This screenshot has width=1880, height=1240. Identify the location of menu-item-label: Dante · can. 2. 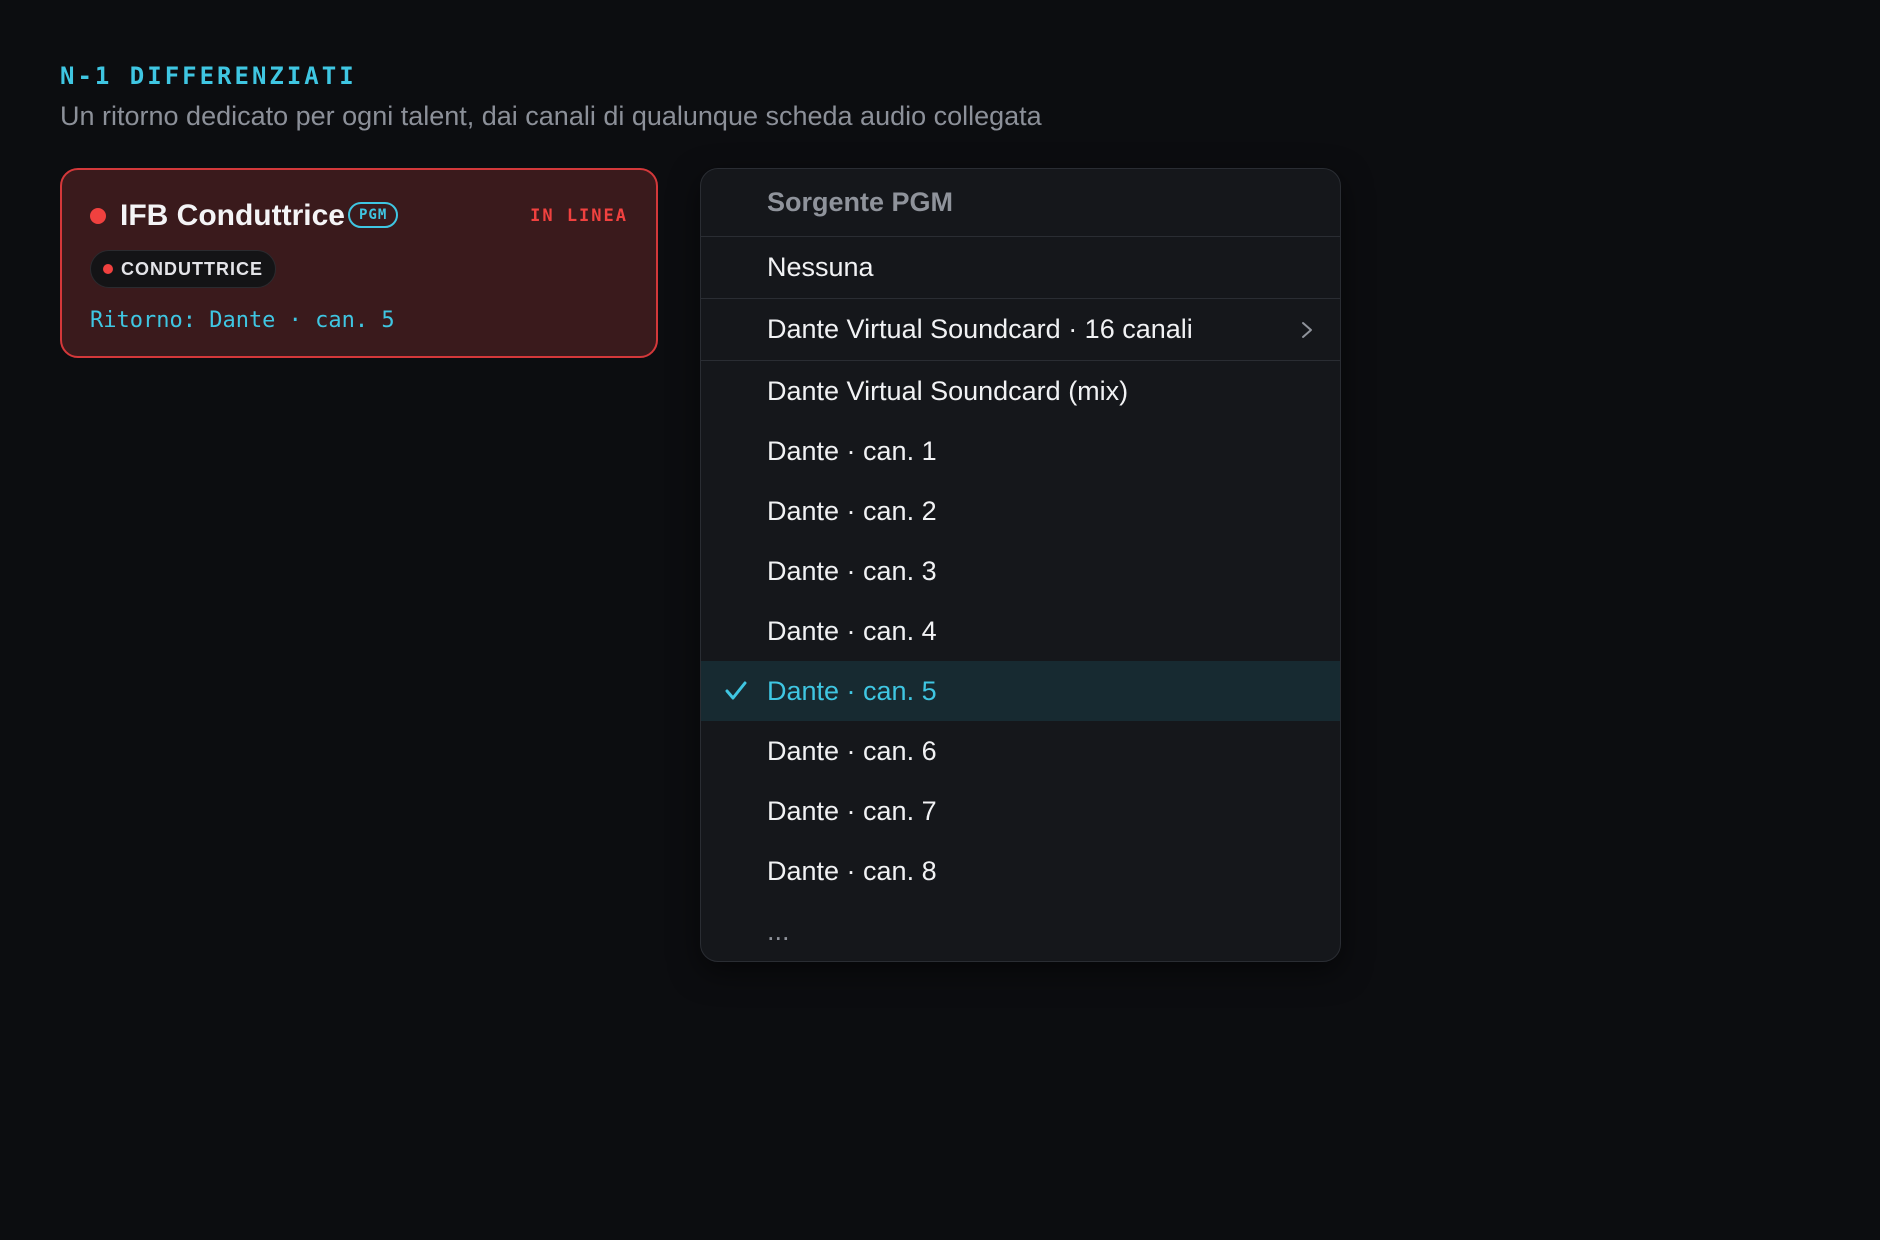
(852, 510).